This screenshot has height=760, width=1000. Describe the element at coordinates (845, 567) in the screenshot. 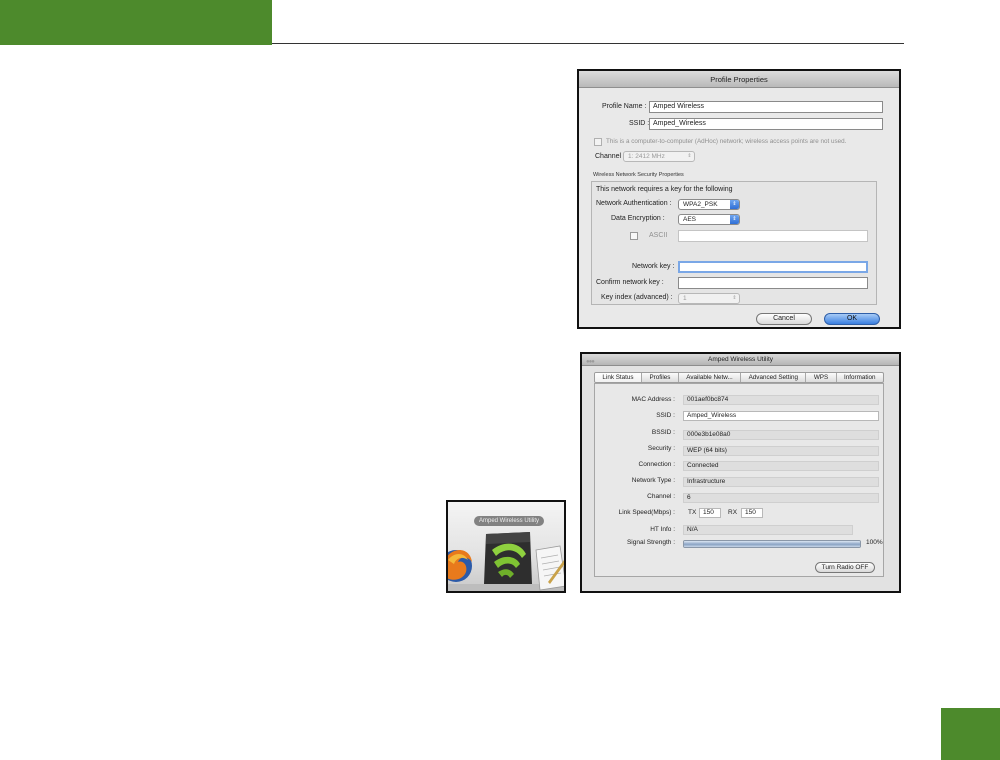

I see `turn-radio-off-button: Turn Radio OFF` at that location.